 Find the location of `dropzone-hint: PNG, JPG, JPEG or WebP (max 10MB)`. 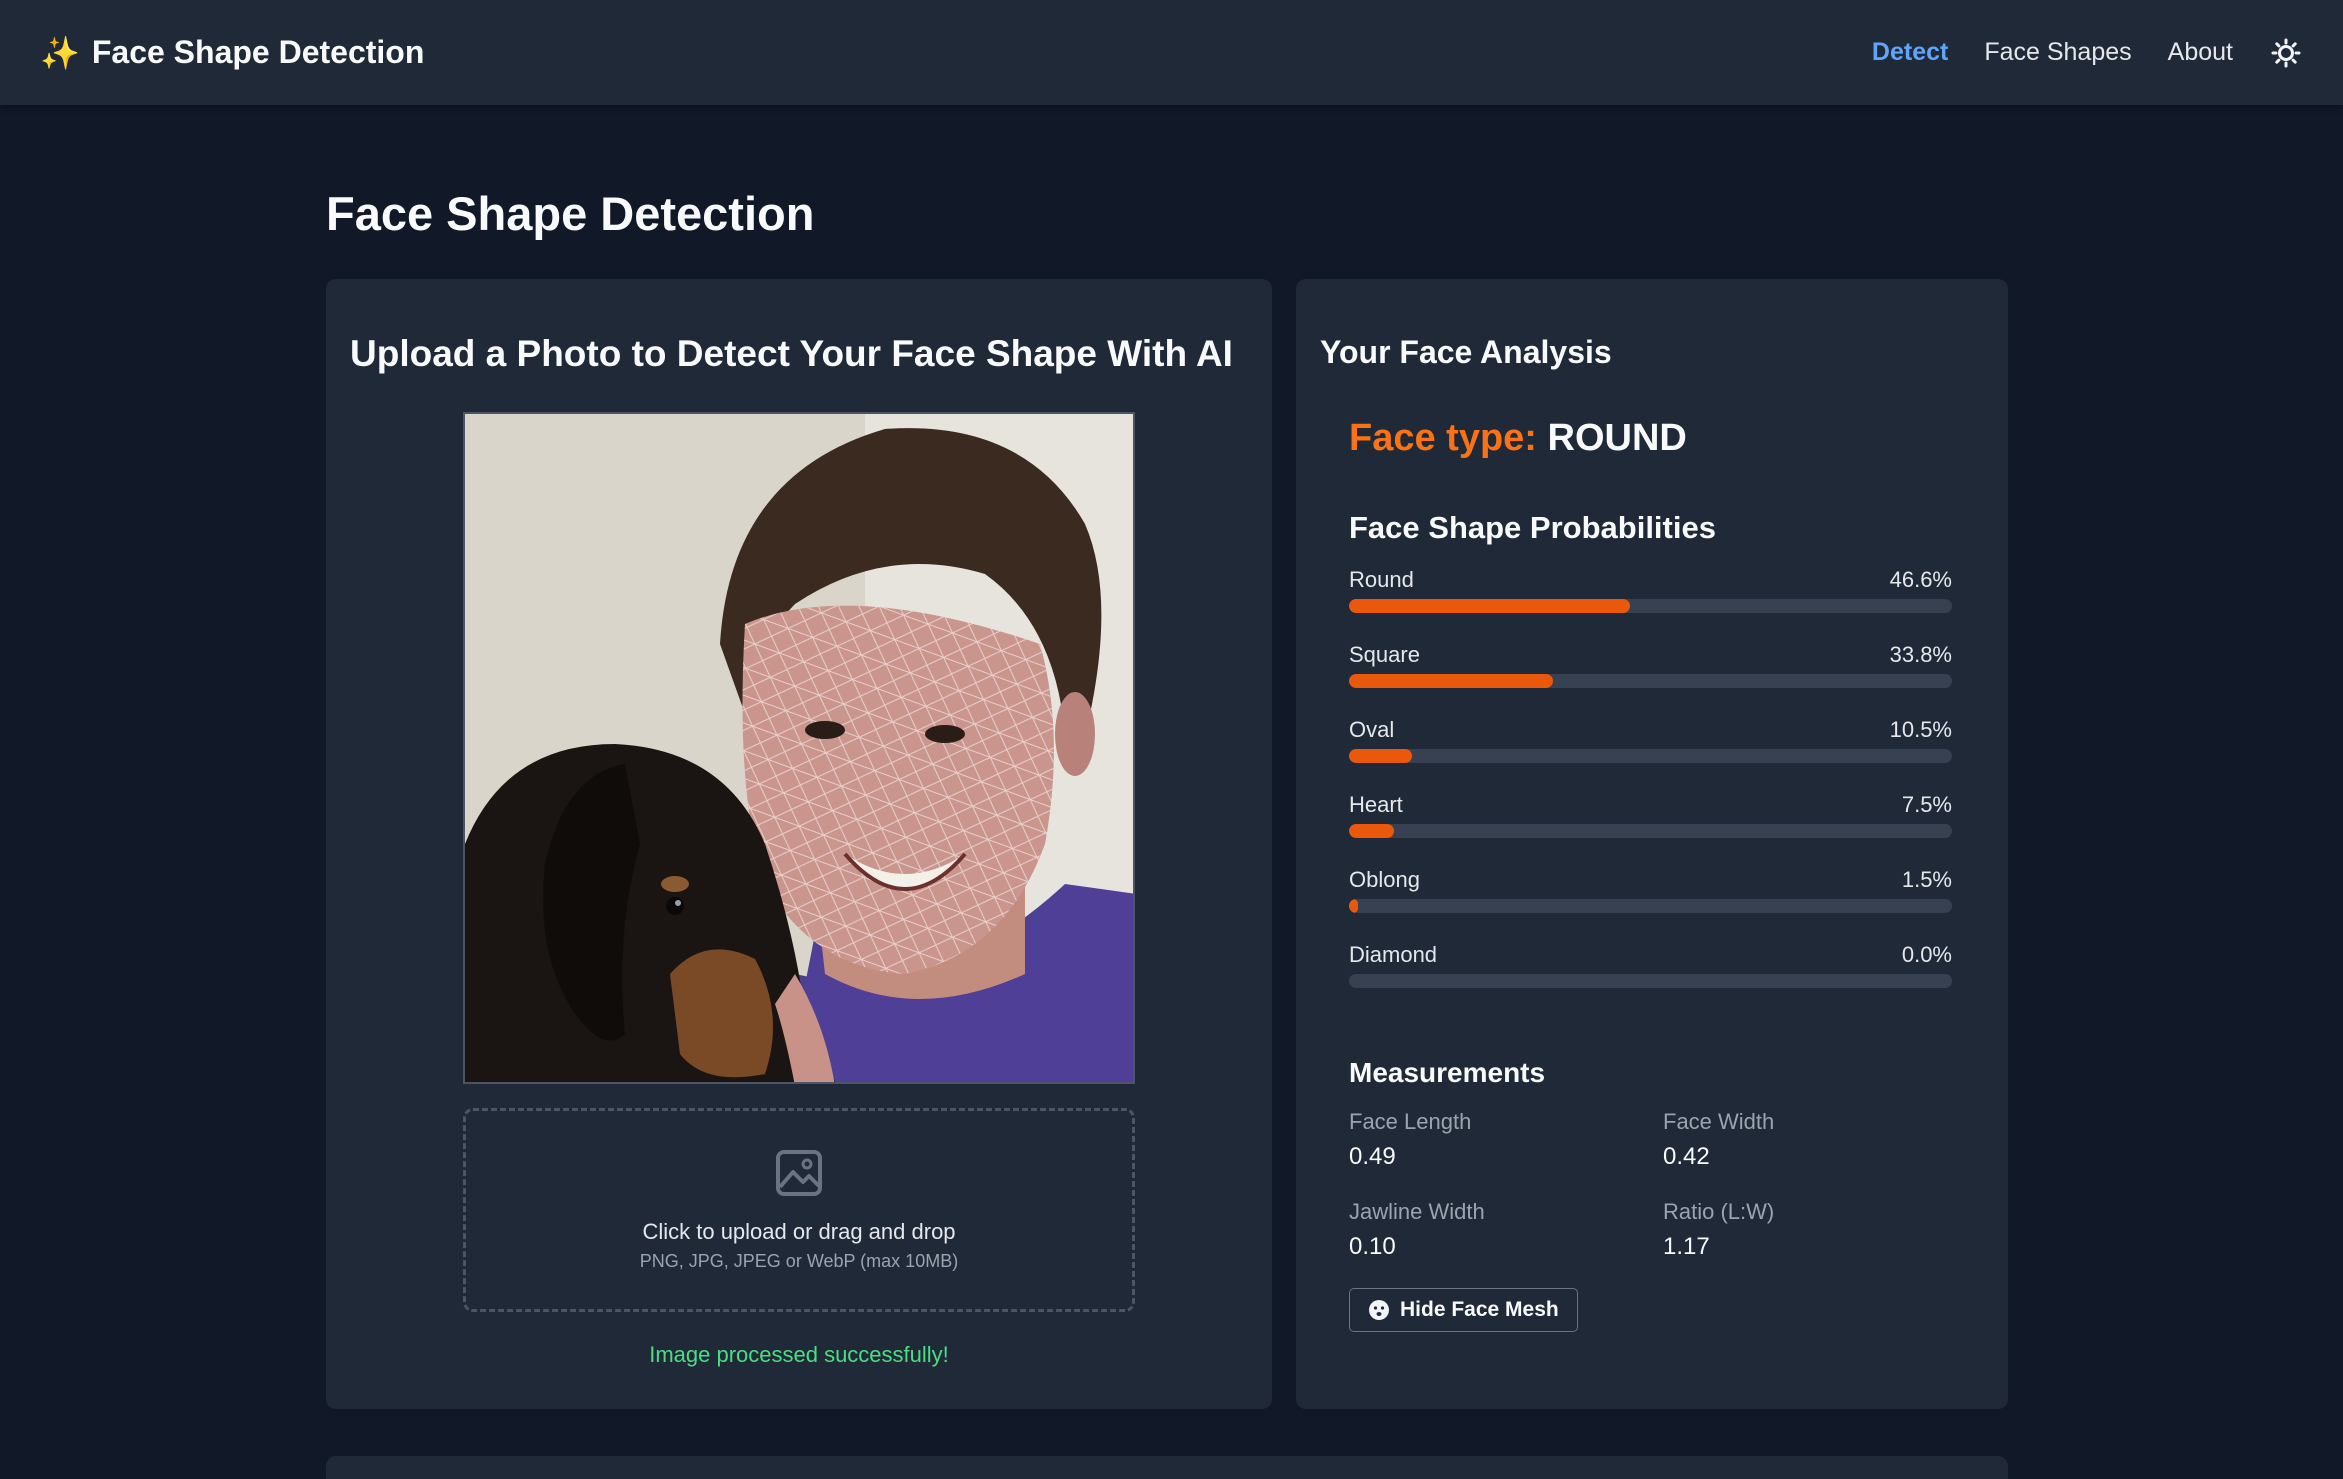

dropzone-hint: PNG, JPG, JPEG or WebP (max 10MB) is located at coordinates (799, 1260).